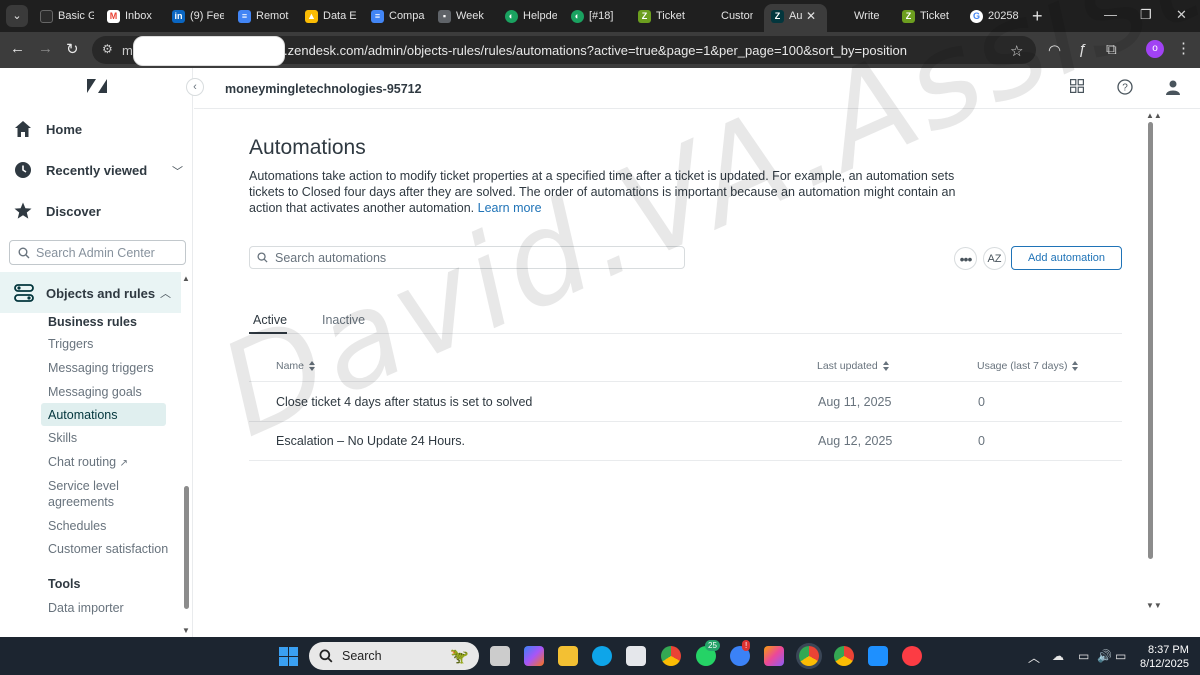 The height and width of the screenshot is (675, 1200). Describe the element at coordinates (774, 656) in the screenshot. I see `instagram-icon` at that location.